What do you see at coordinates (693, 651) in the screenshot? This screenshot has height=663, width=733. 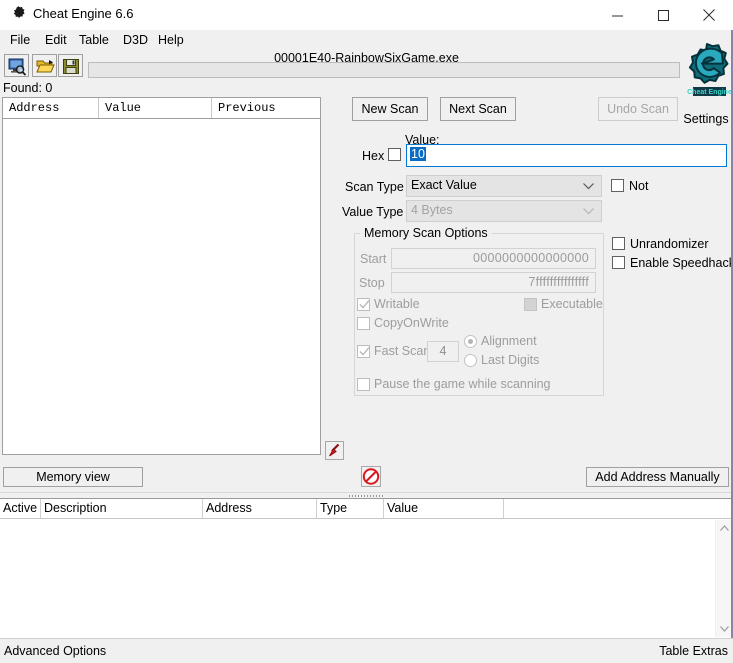 I see `table-extras-link: Table Extras` at bounding box center [693, 651].